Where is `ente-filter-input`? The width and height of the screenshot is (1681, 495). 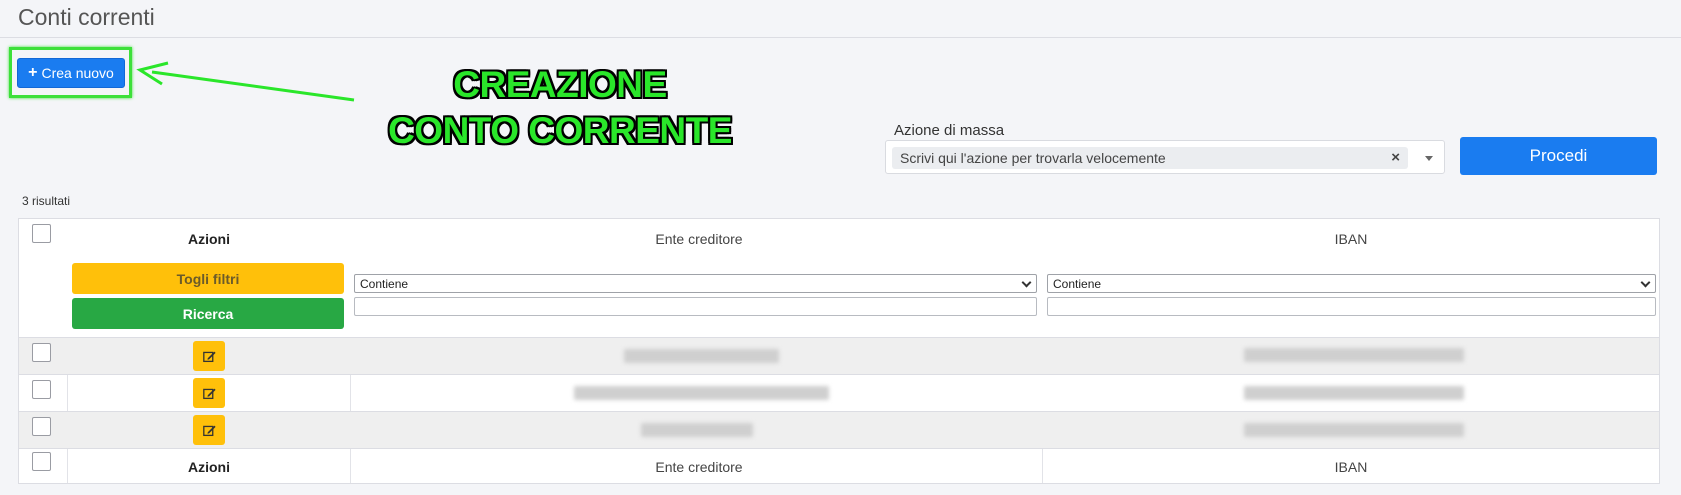 ente-filter-input is located at coordinates (695, 306).